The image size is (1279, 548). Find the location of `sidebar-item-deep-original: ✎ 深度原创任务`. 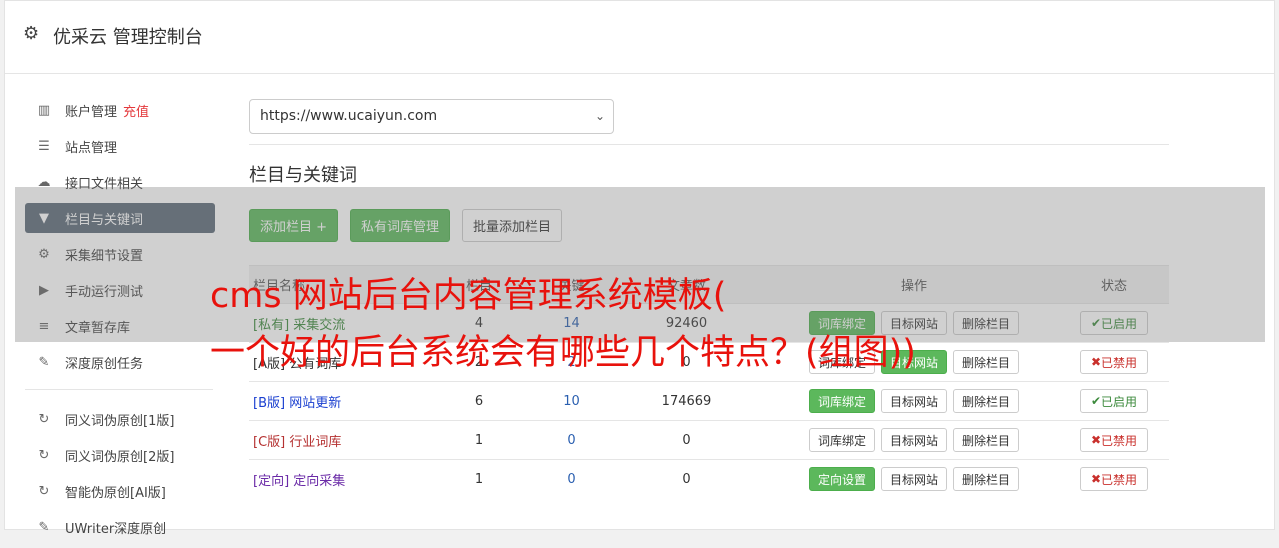

sidebar-item-deep-original: ✎ 深度原创任务 is located at coordinates (120, 362).